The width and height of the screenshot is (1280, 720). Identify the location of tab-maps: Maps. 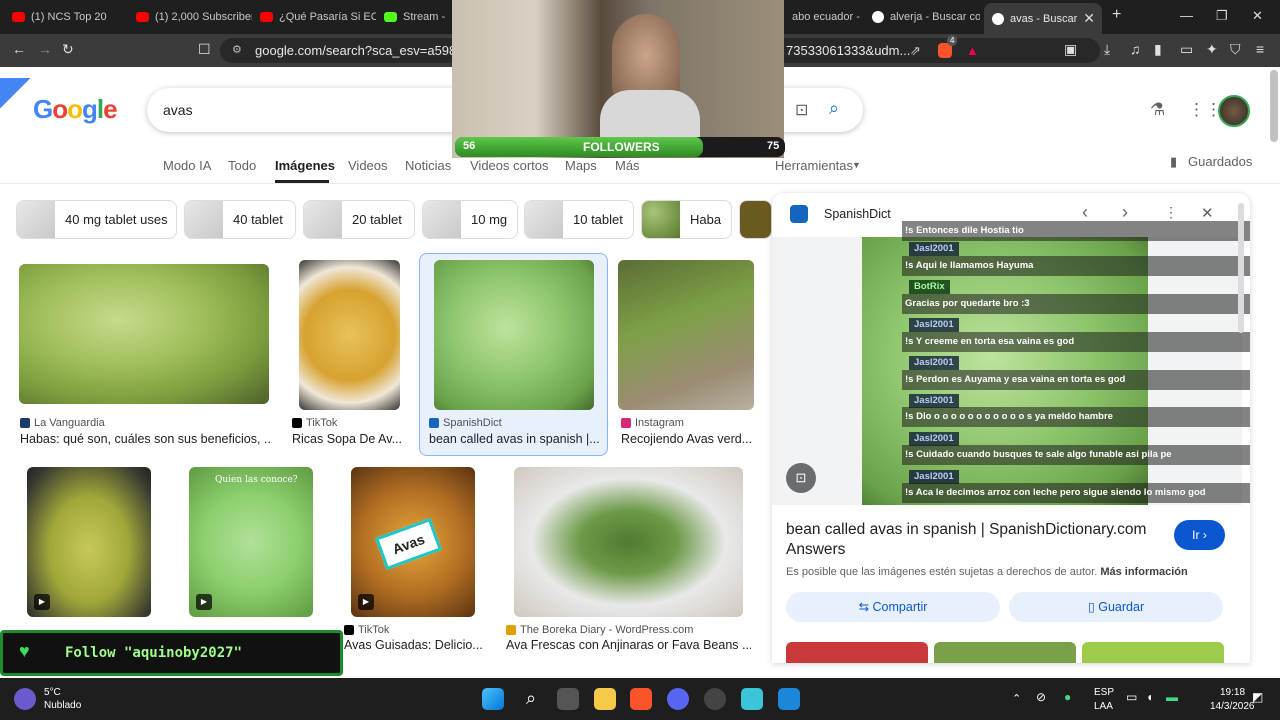
(581, 165).